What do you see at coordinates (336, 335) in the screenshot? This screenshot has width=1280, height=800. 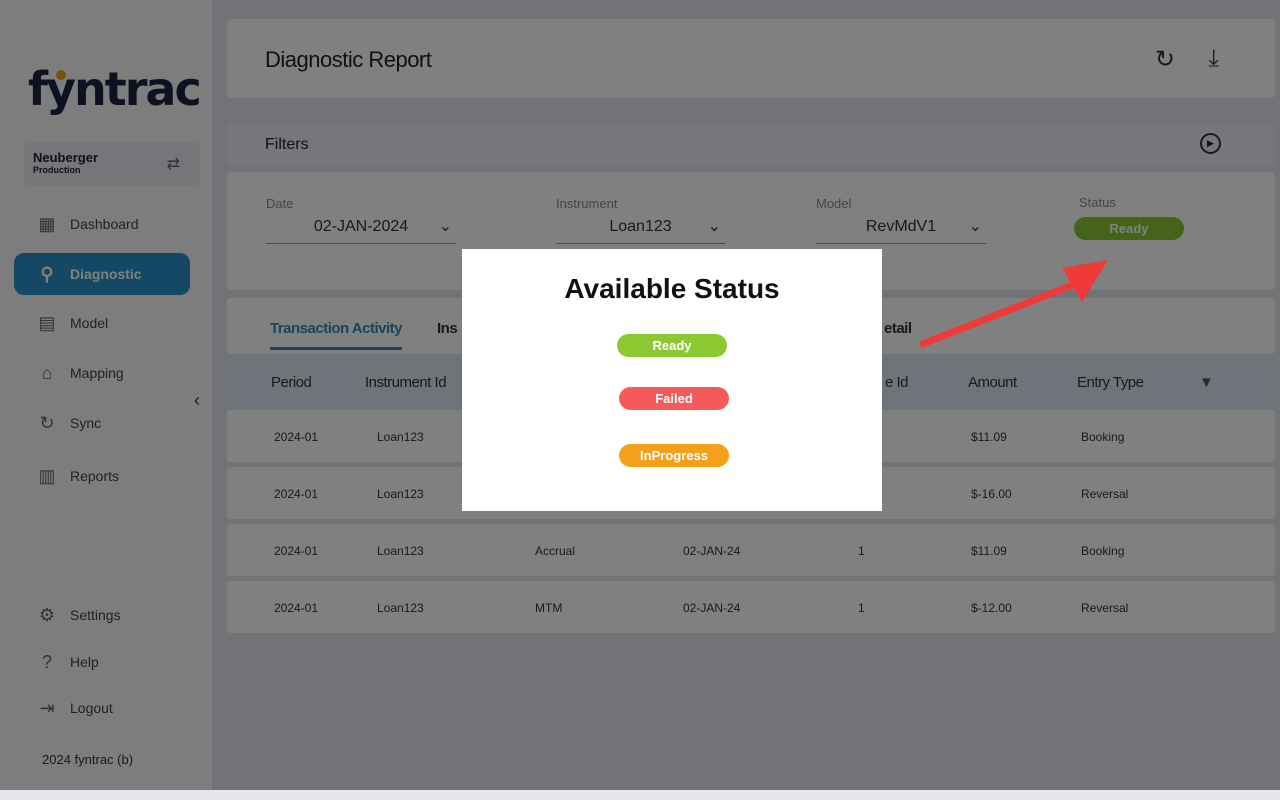 I see `tab-transaction-activity: Transaction Activity` at bounding box center [336, 335].